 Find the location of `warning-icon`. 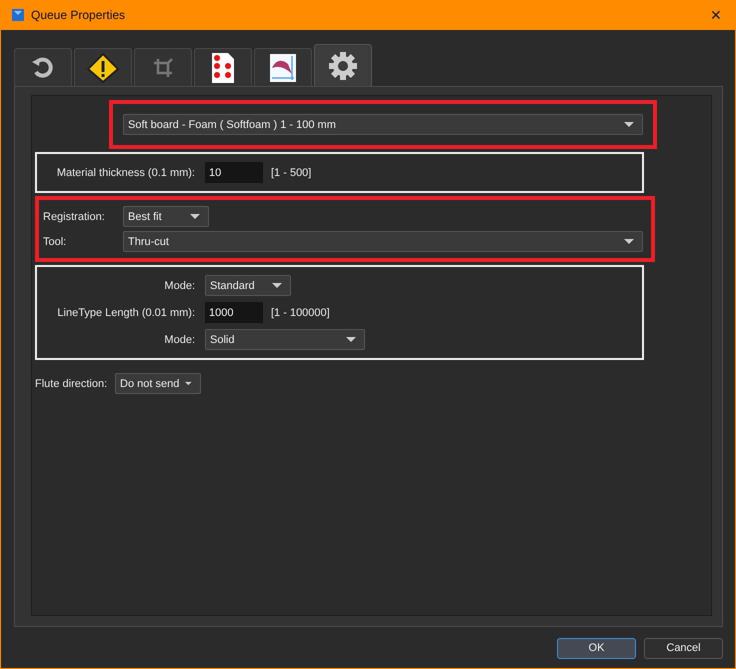

warning-icon is located at coordinates (103, 67).